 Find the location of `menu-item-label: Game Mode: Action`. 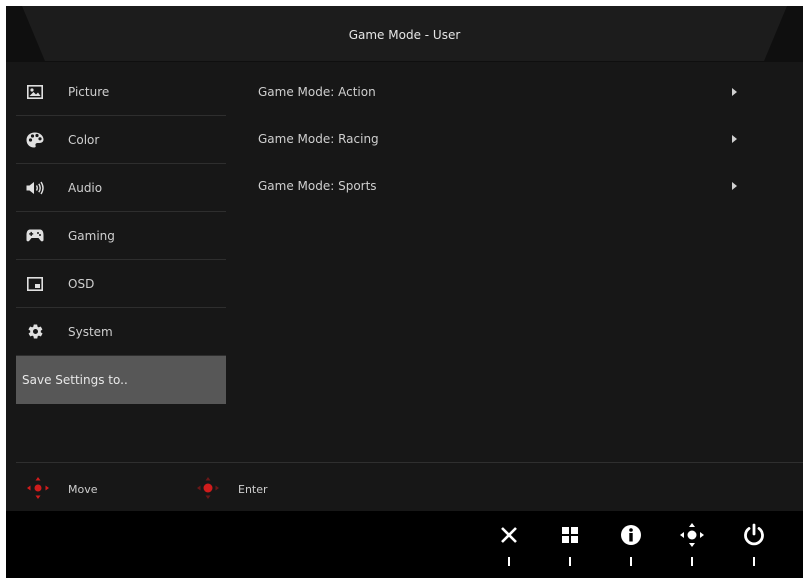

menu-item-label: Game Mode: Action is located at coordinates (317, 91).